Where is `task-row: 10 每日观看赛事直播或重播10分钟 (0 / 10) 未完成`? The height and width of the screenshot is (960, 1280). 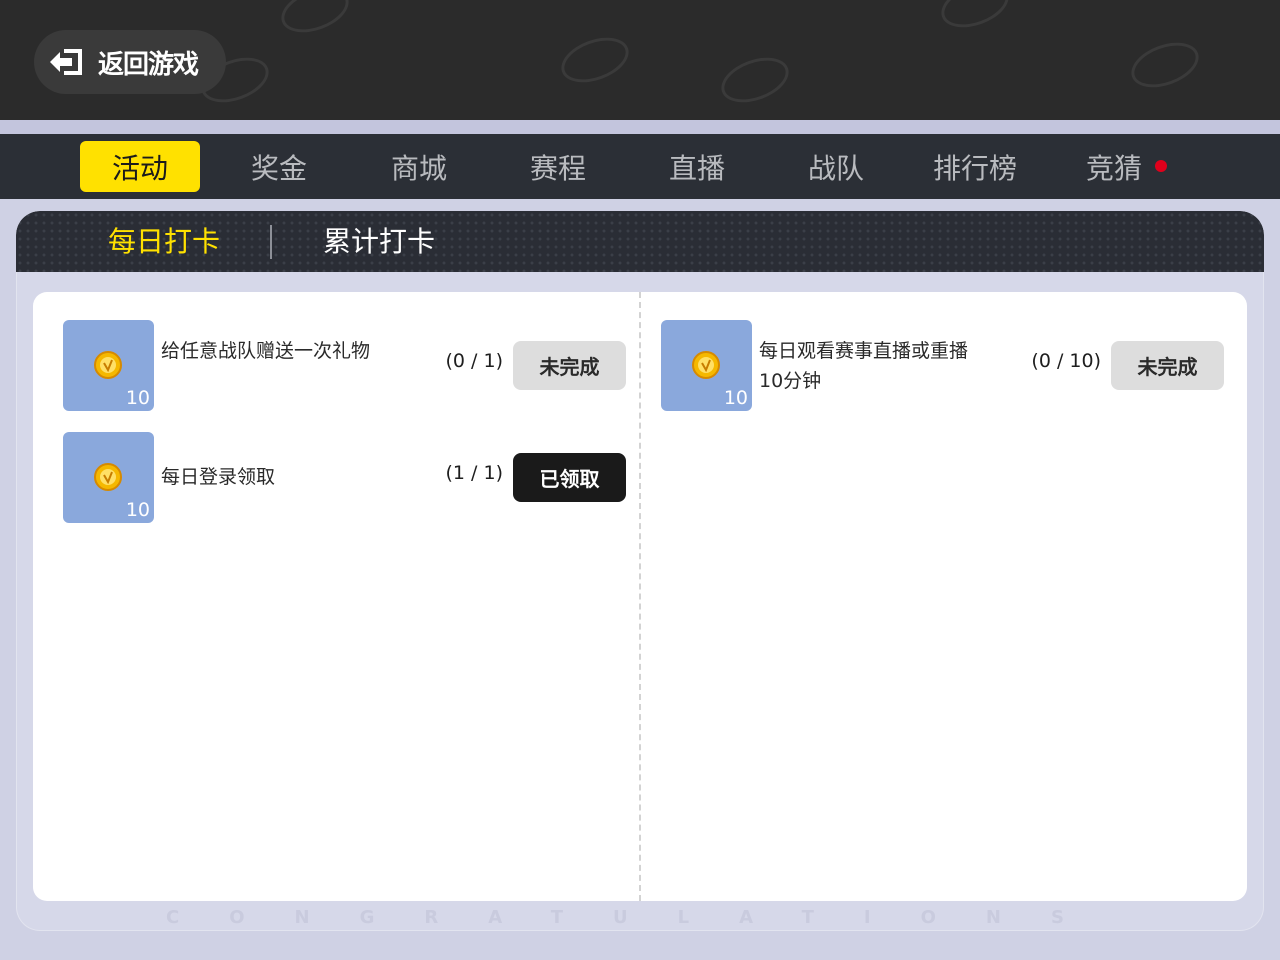 task-row: 10 每日观看赛事直播或重播10分钟 (0 / 10) 未完成 is located at coordinates (943, 366).